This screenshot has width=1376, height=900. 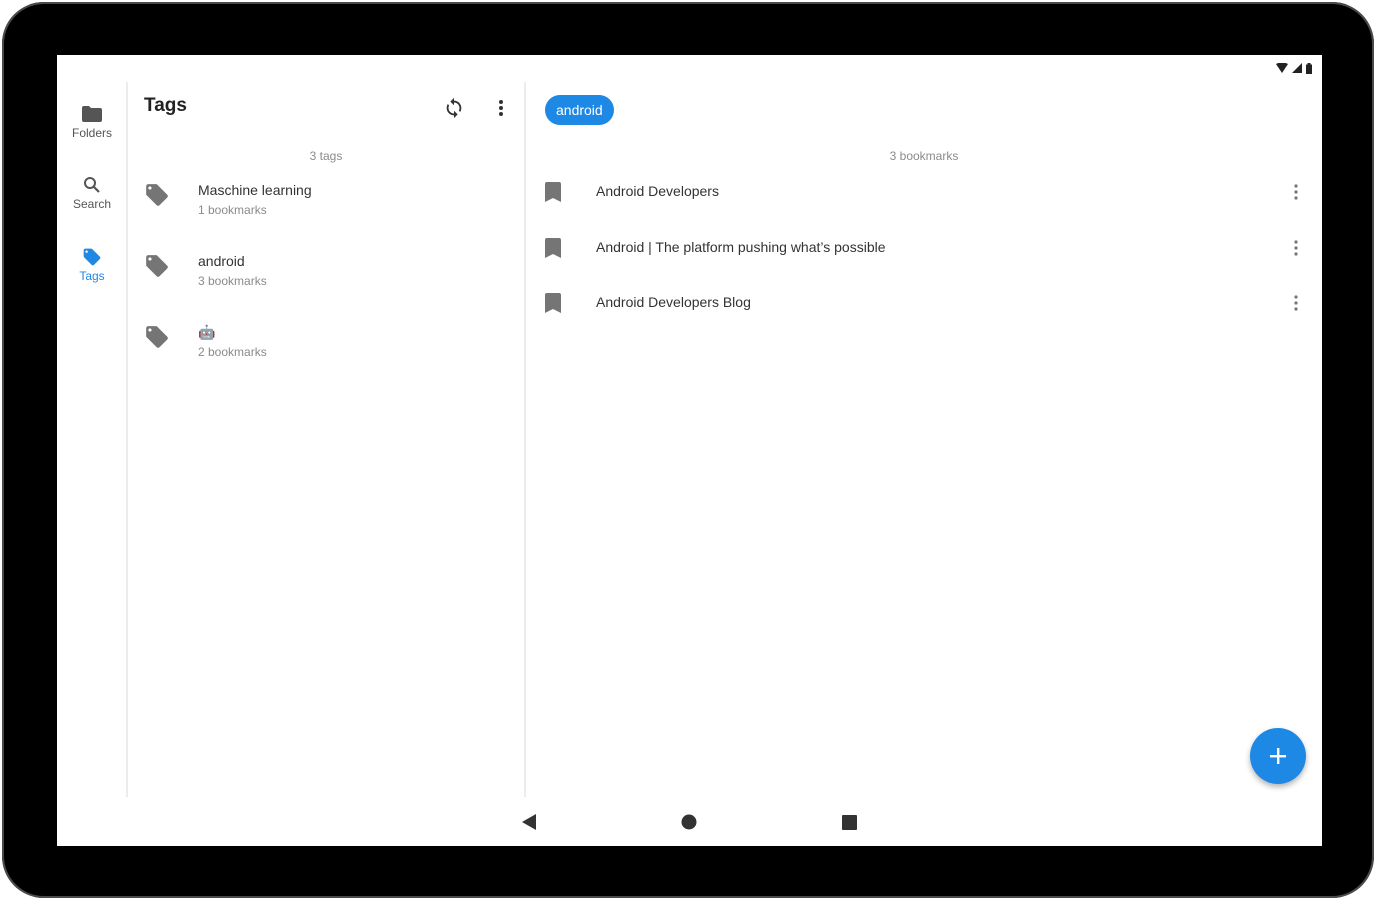 I want to click on bookmark-list-item: Android Developers Blog, so click(x=924, y=311).